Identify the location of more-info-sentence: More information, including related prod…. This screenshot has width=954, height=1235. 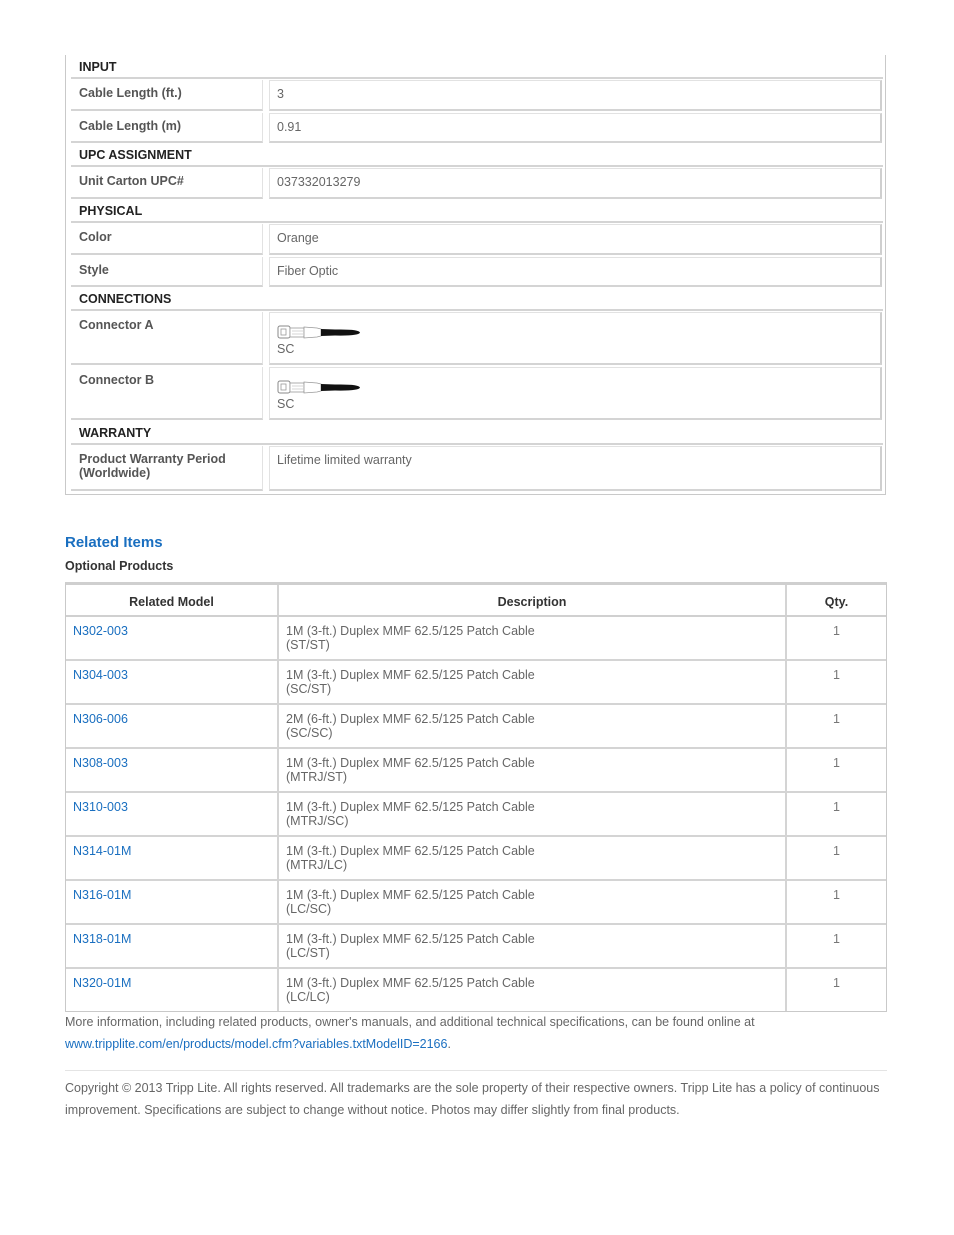
(410, 1022).